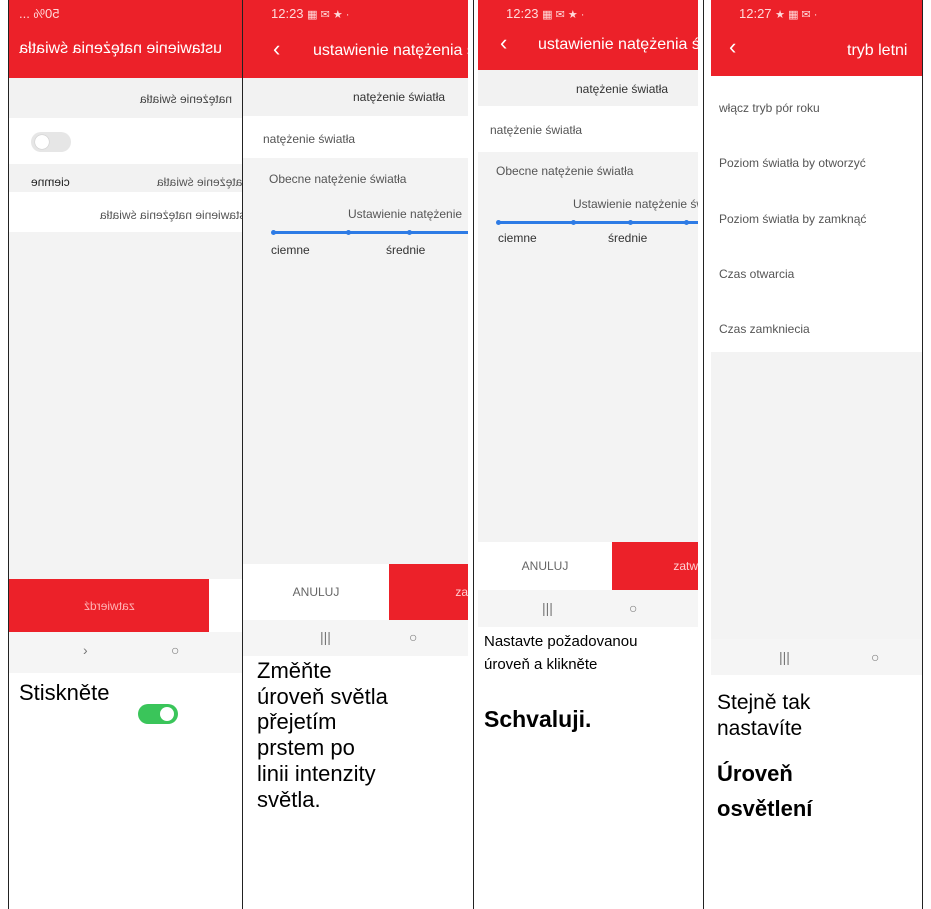  What do you see at coordinates (158, 714) in the screenshot?
I see `toggle-on-icon` at bounding box center [158, 714].